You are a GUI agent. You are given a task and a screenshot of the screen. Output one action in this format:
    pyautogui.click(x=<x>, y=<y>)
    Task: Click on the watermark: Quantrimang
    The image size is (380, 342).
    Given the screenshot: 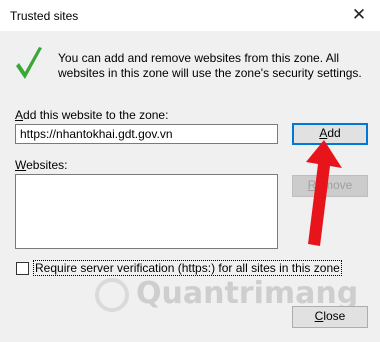 What is the action you would take?
    pyautogui.click(x=247, y=293)
    